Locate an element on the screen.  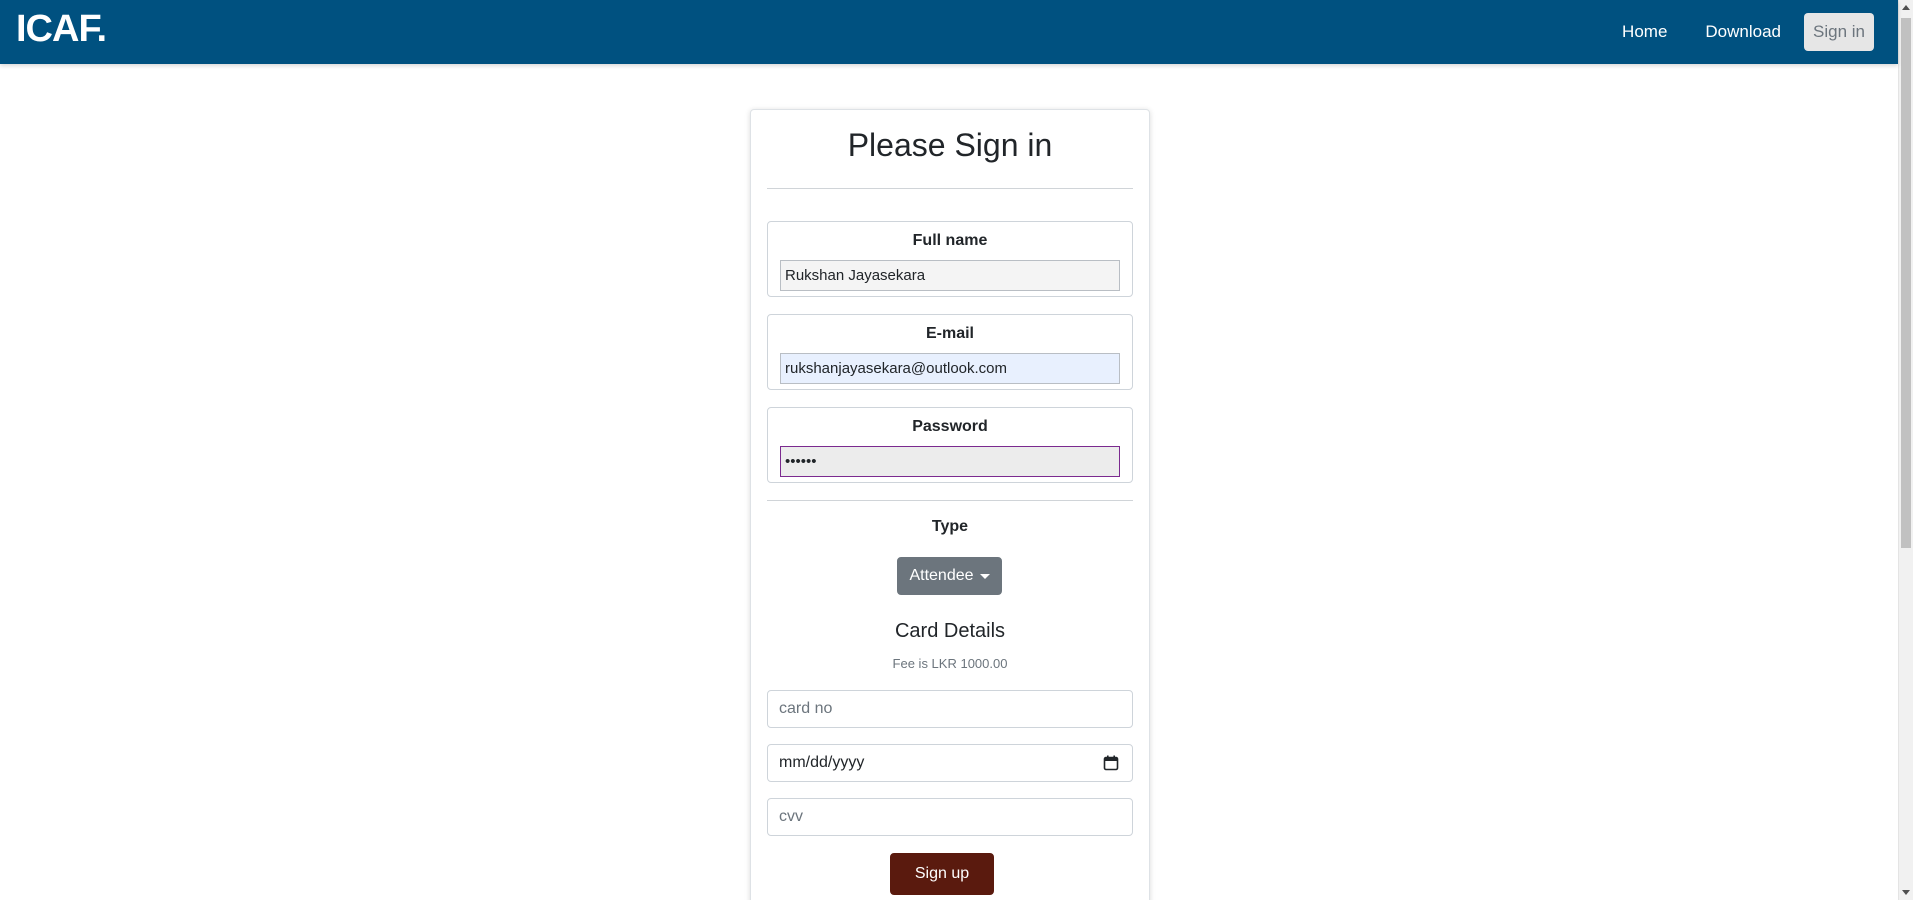
calendar-icon is located at coordinates (1111, 763).